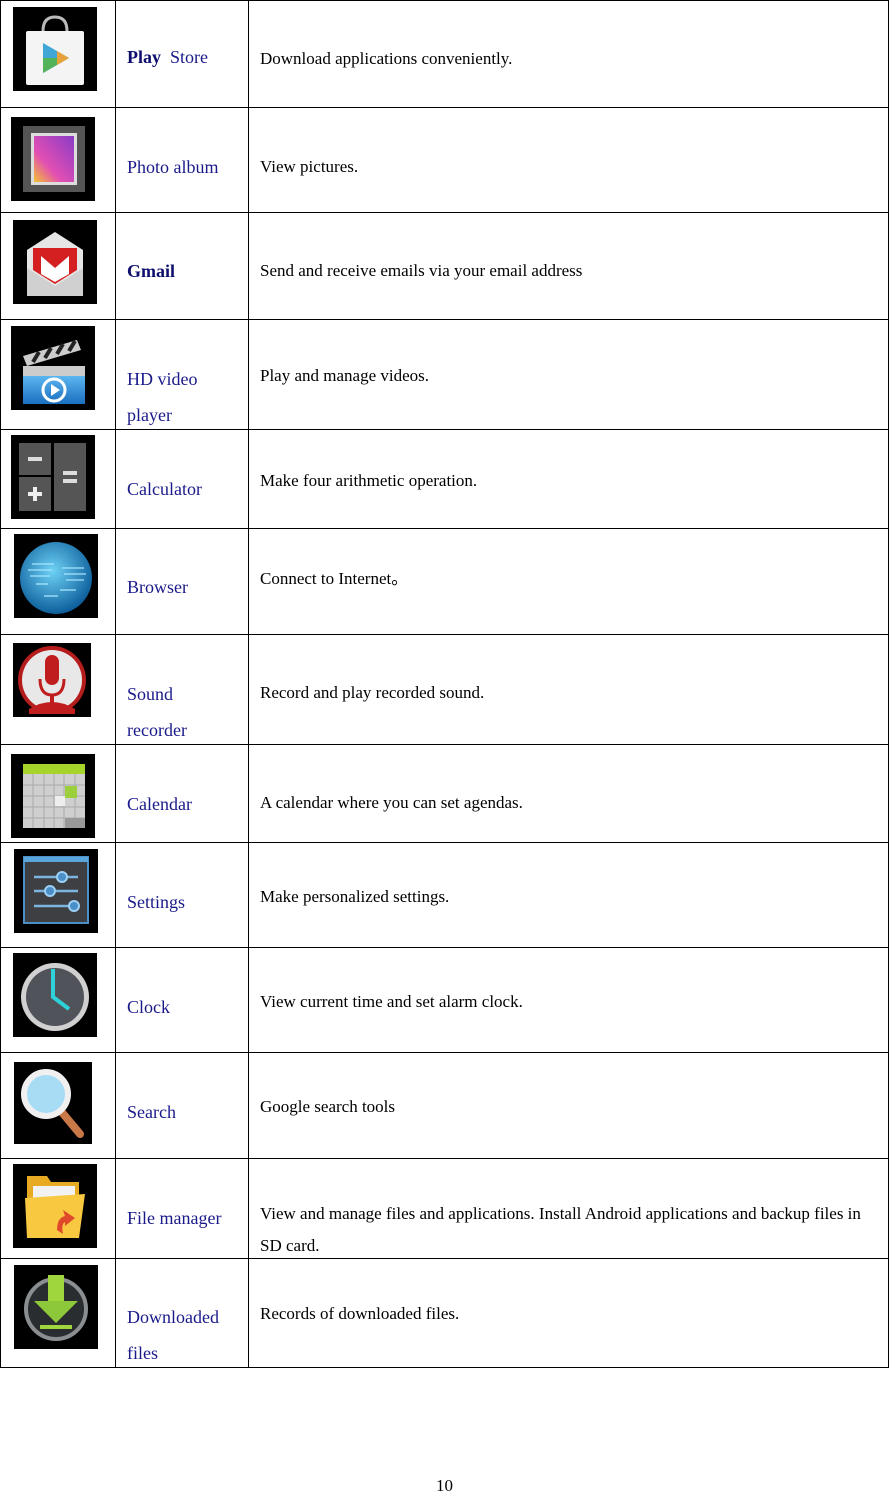 Image resolution: width=889 pixels, height=1496 pixels. What do you see at coordinates (334, 578) in the screenshot?
I see `app-description: Connect to Internet。` at bounding box center [334, 578].